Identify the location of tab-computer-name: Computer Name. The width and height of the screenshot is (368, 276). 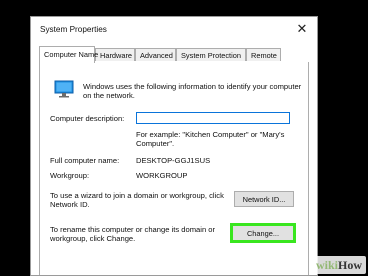
(68, 54).